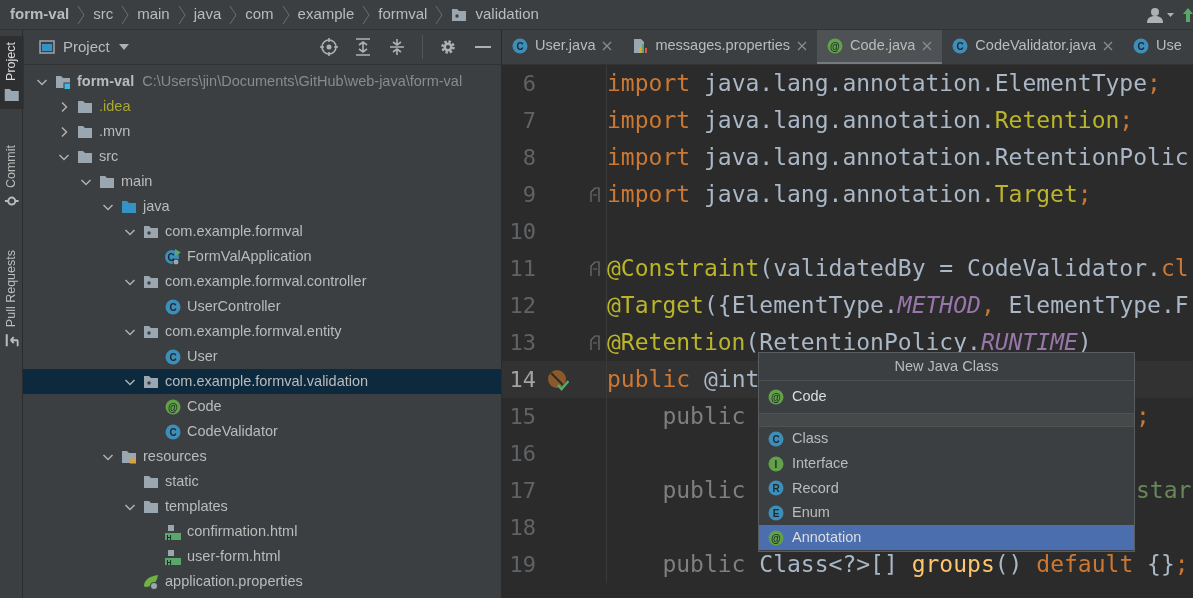  Describe the element at coordinates (849, 343) in the screenshot. I see `code-line: @Retention(RetentionPolicy.RUNTIME)` at that location.